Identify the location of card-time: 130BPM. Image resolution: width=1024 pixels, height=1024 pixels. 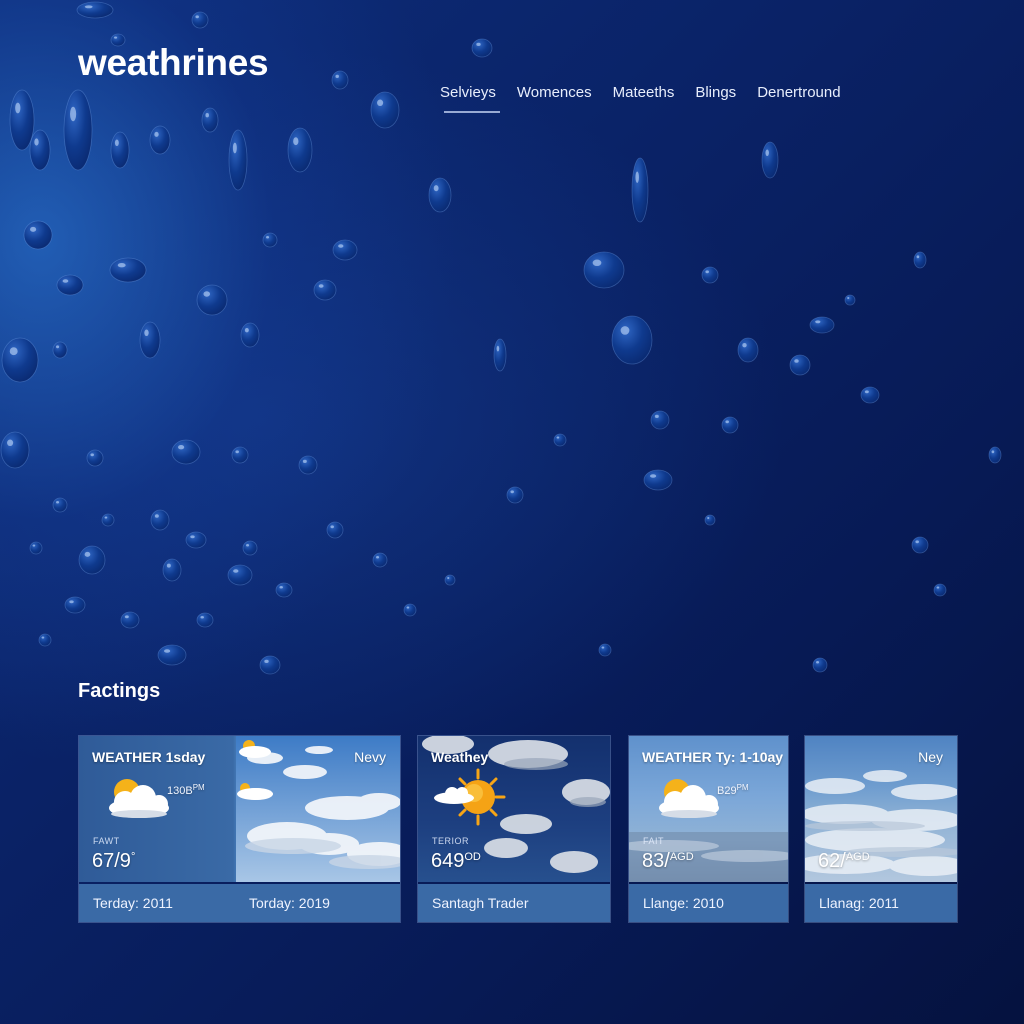
(186, 790).